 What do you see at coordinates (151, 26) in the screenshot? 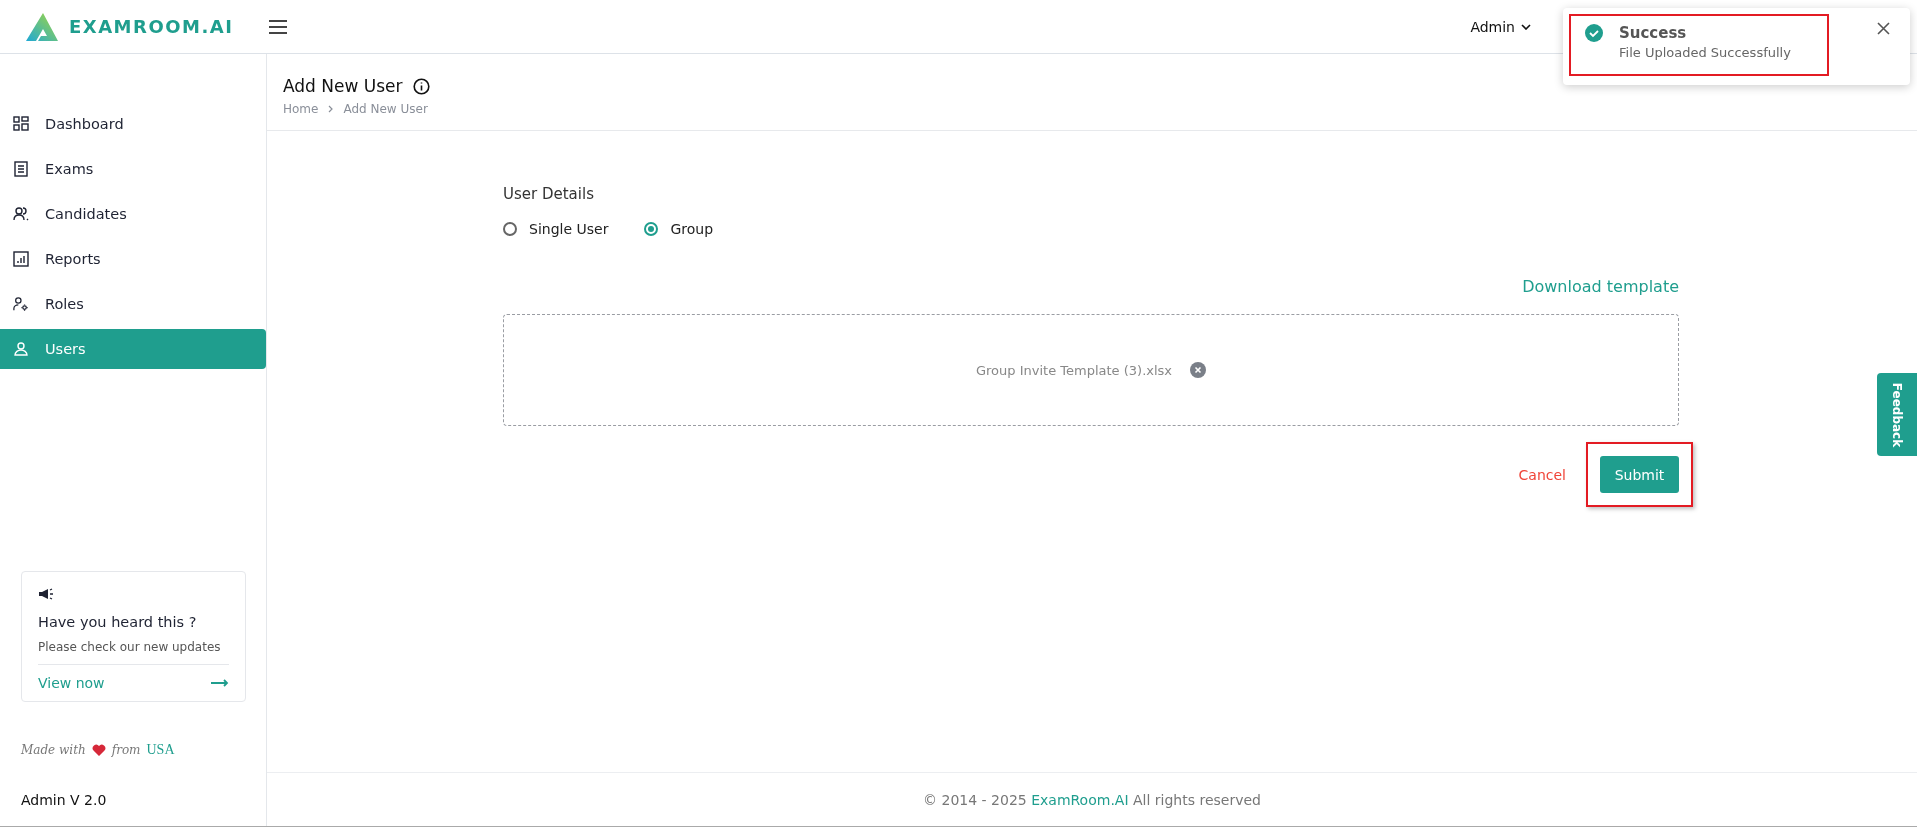
I see `logo-text: EXAMROOM.AI` at bounding box center [151, 26].